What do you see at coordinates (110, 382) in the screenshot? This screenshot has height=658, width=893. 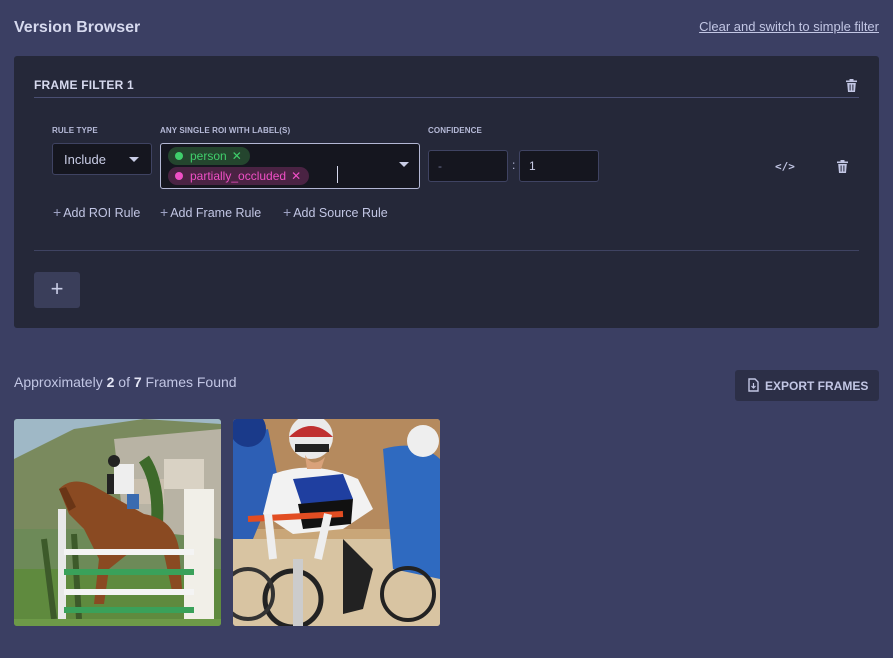 I see `results-shown: 2` at bounding box center [110, 382].